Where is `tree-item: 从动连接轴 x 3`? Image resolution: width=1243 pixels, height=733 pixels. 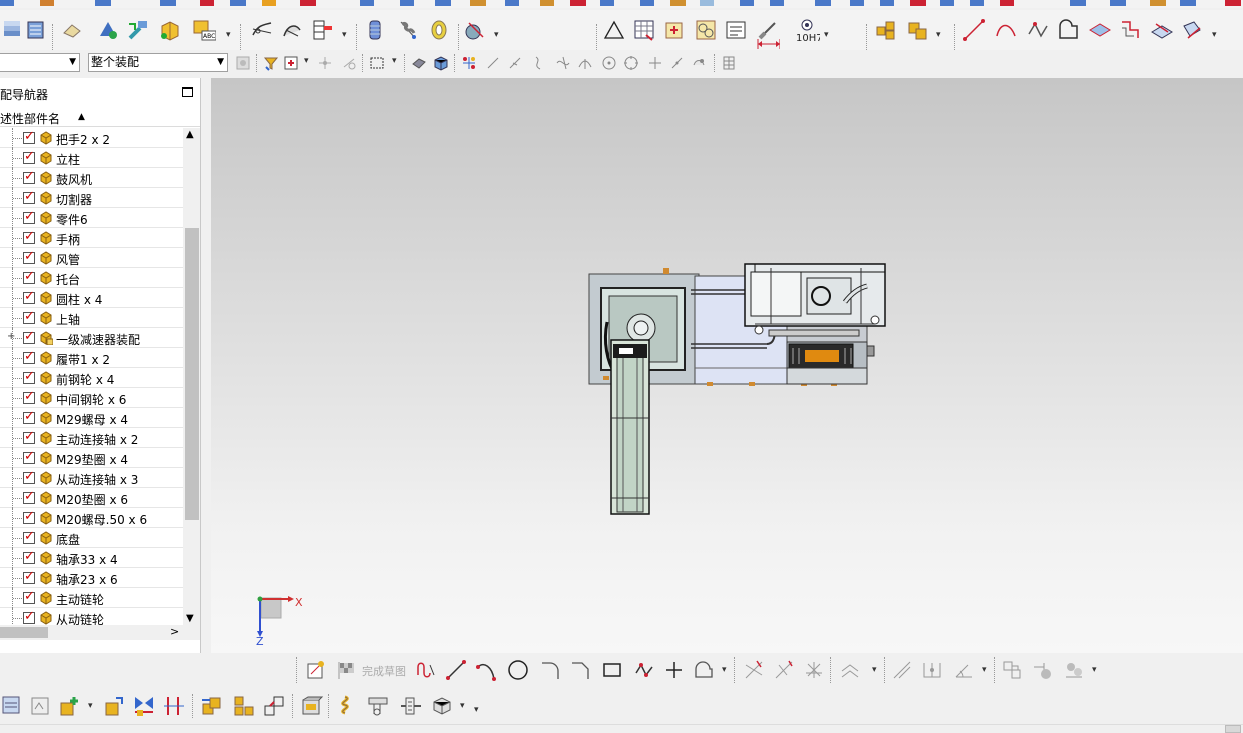 tree-item: 从动连接轴 x 3 is located at coordinates (91, 478).